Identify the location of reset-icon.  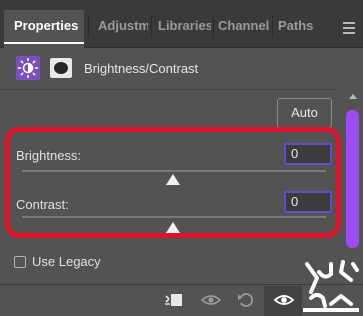
(246, 300).